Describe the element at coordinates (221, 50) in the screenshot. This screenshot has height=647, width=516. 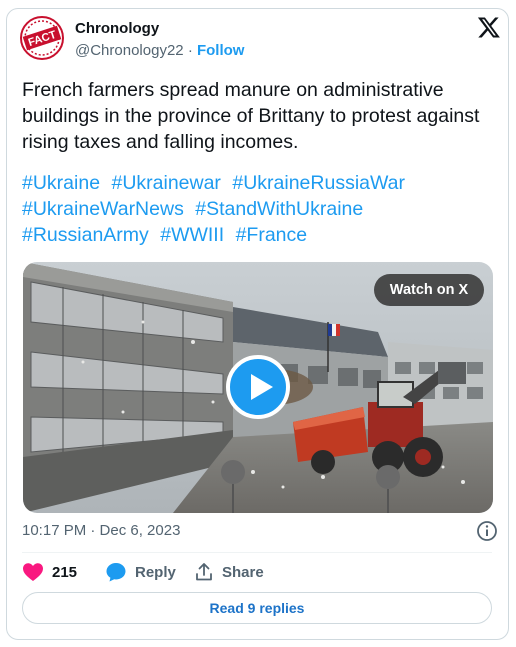
I see `follow-button: Follow` at that location.